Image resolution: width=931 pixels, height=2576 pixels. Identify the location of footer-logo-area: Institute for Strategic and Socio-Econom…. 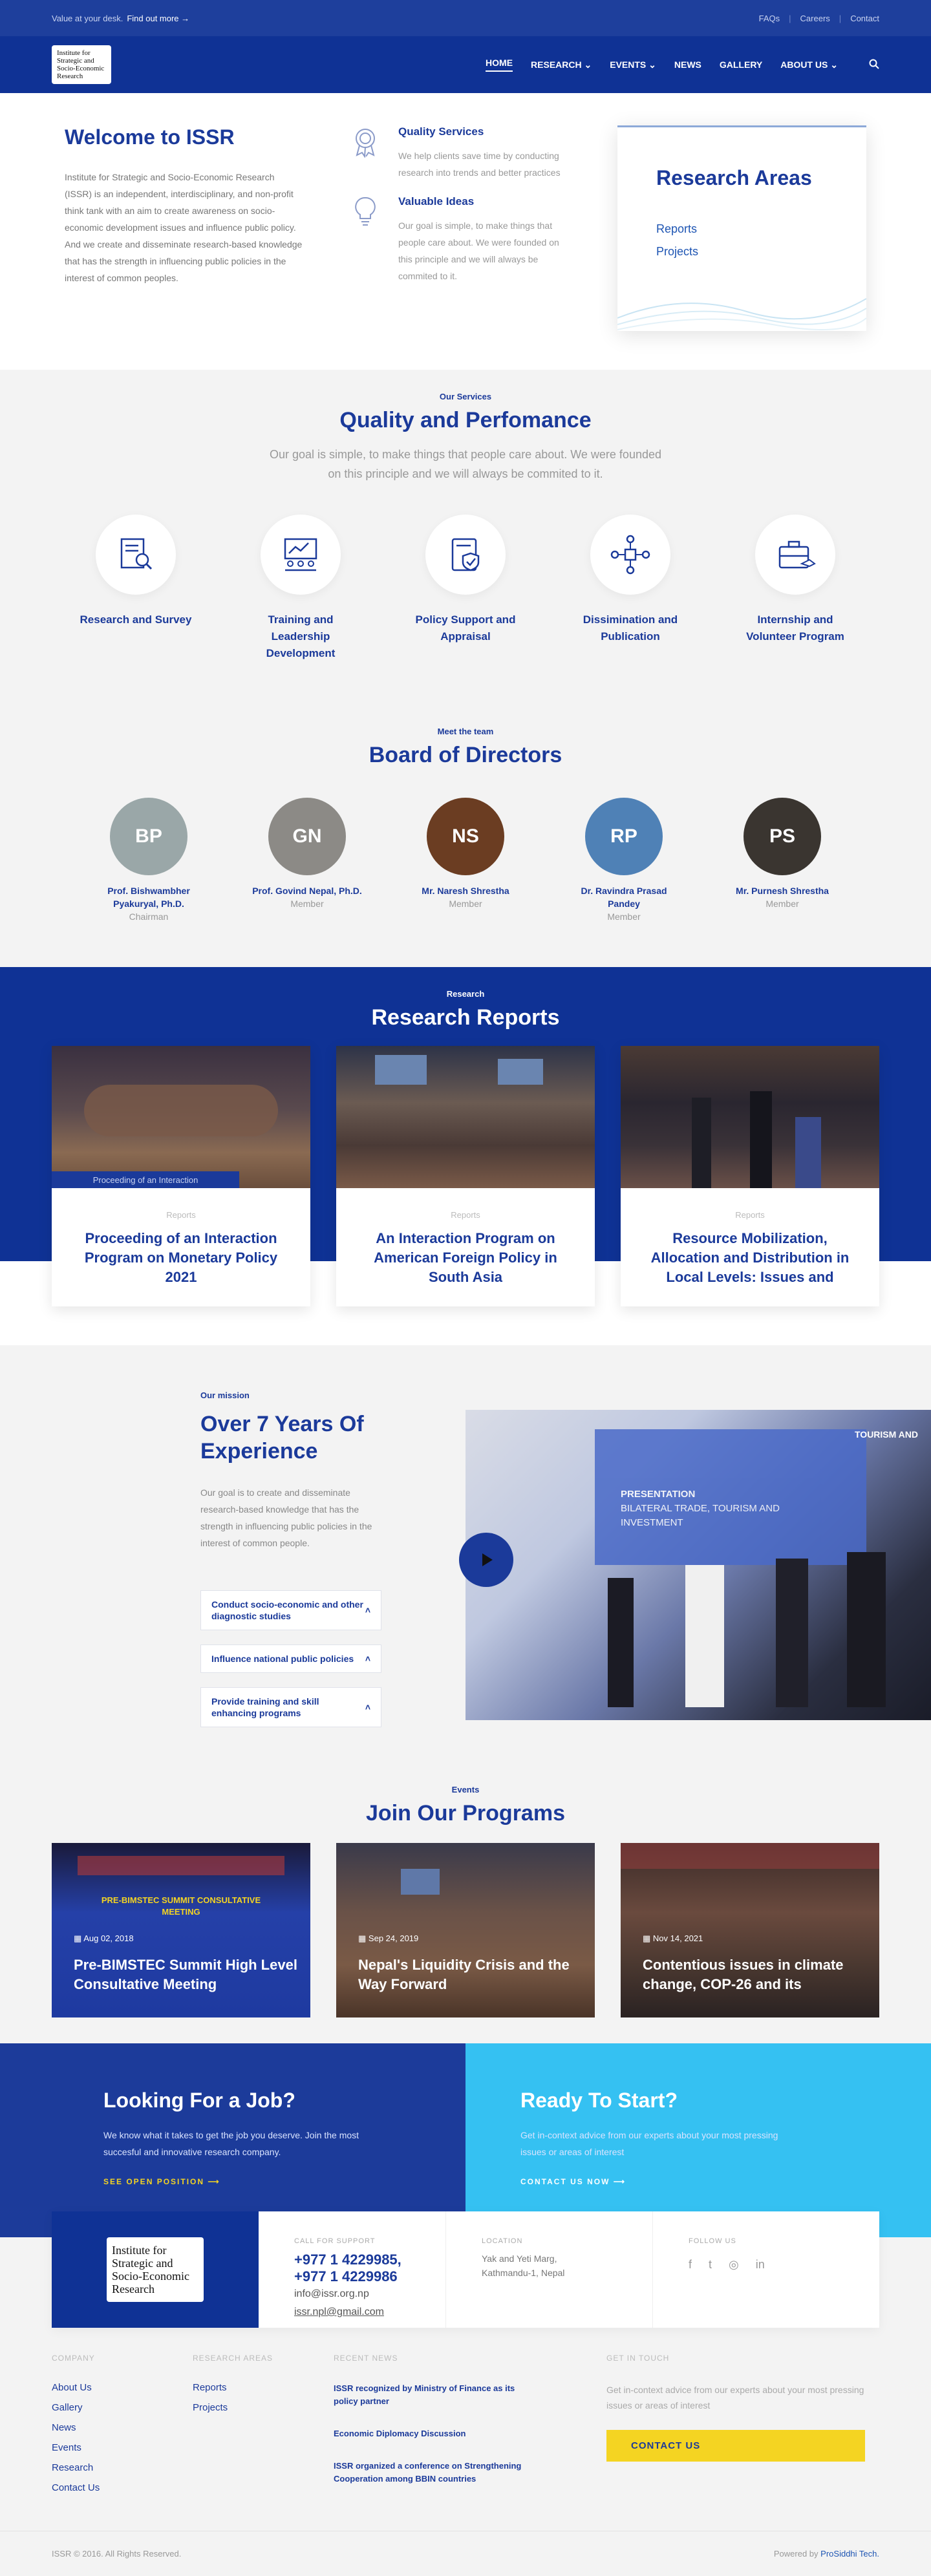
(156, 2269).